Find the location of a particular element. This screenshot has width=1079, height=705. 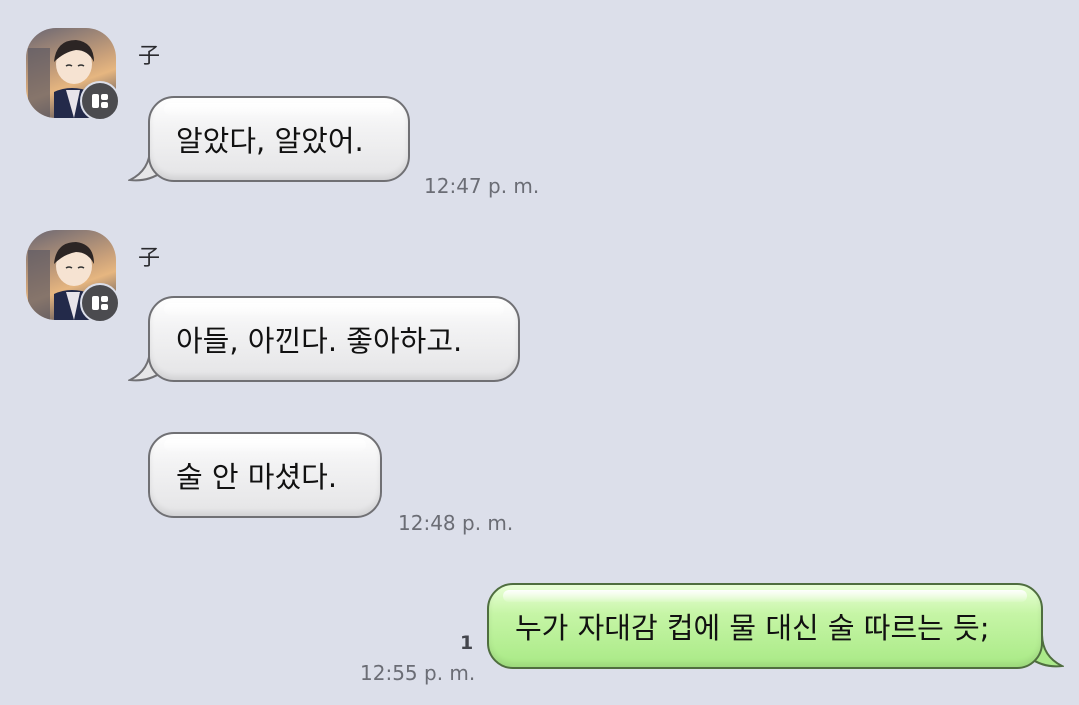

message-text: 누가 자대감 컵에 물 대신 술 따르는 듯; is located at coordinates (752, 628).